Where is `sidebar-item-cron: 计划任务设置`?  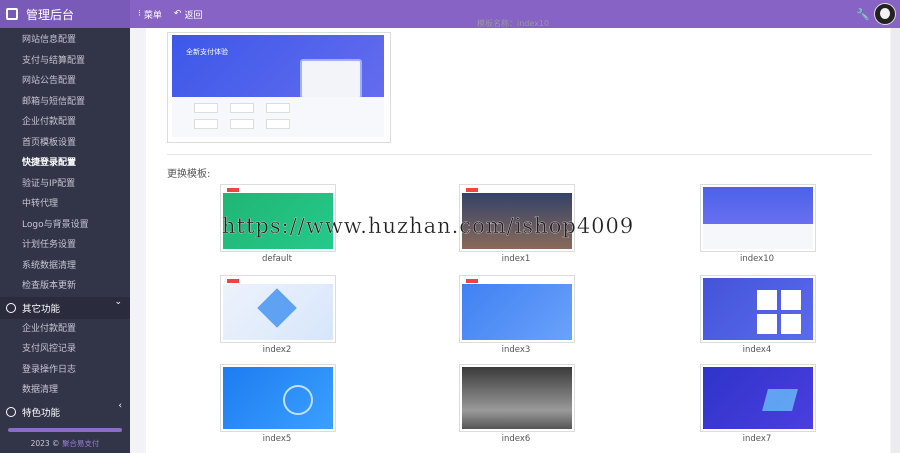
sidebar-item-cron: 计划任务设置 is located at coordinates (65, 245).